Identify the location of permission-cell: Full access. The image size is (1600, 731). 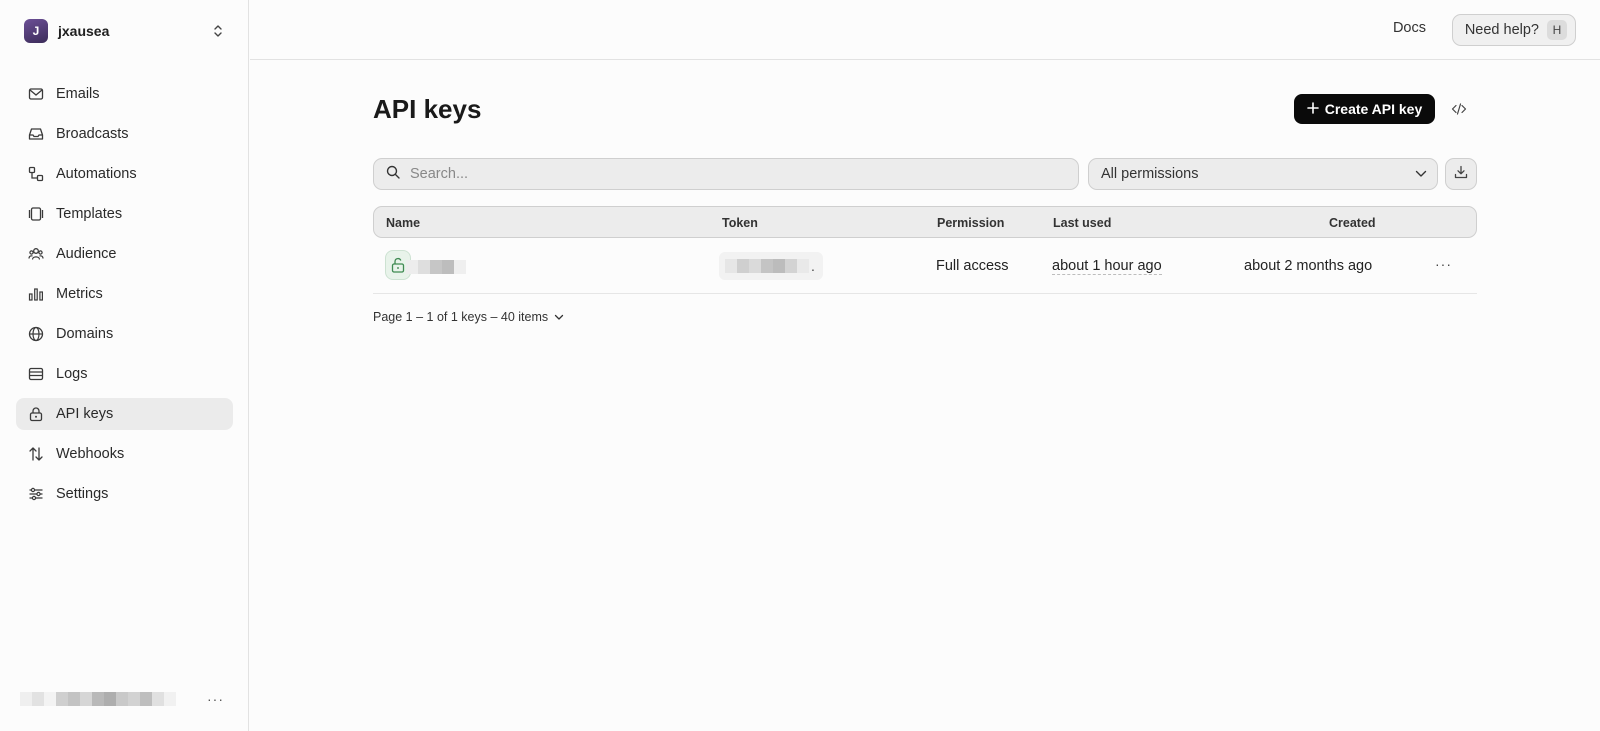
(972, 266).